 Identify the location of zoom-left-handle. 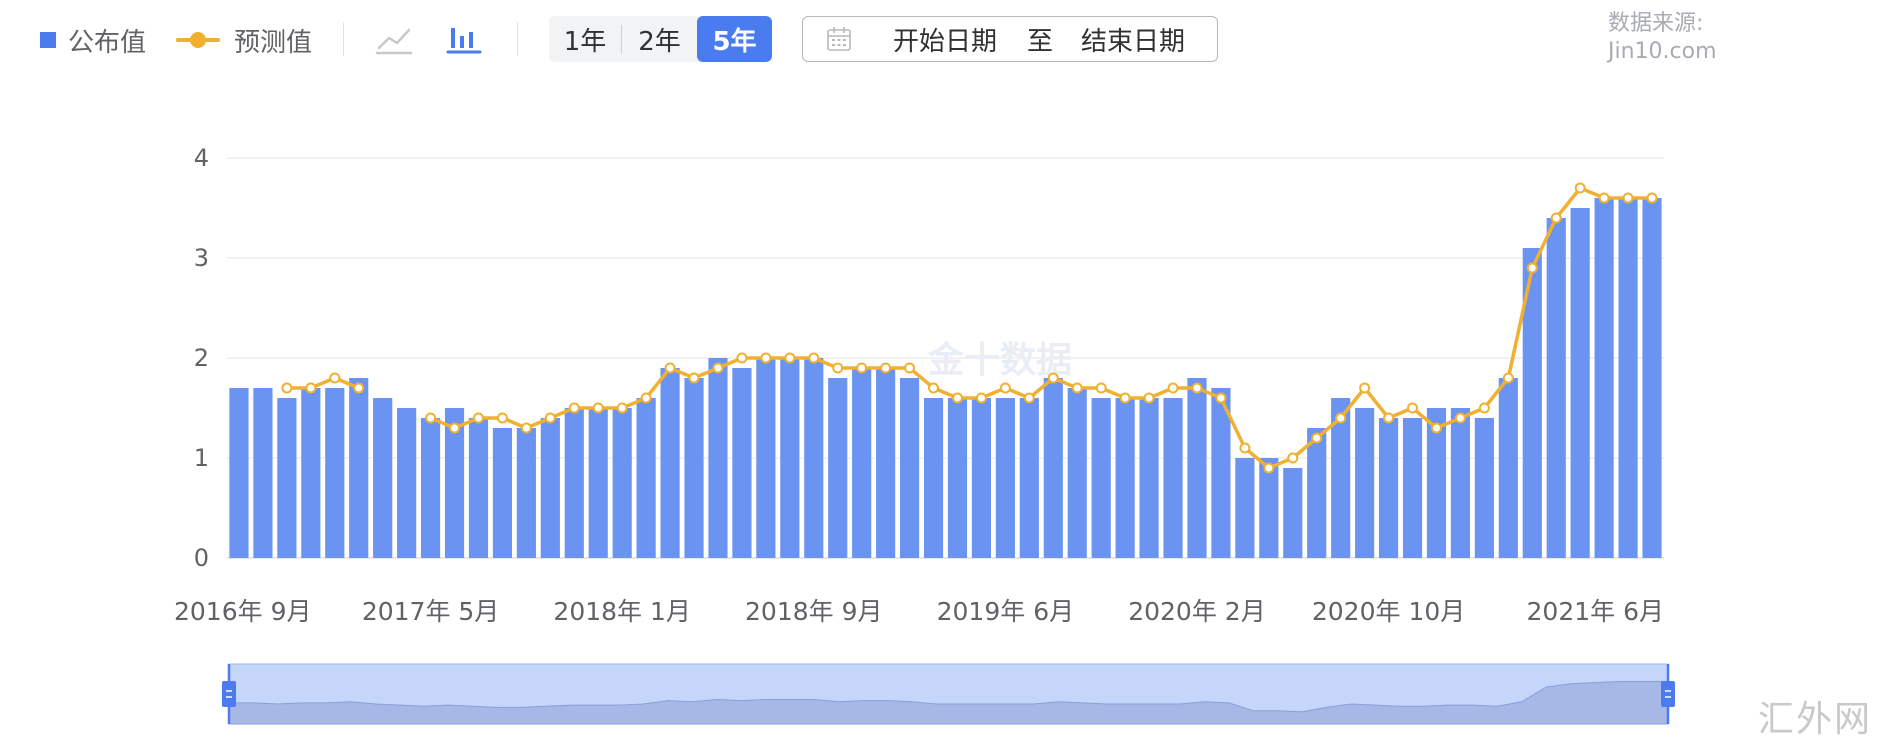
(229, 694).